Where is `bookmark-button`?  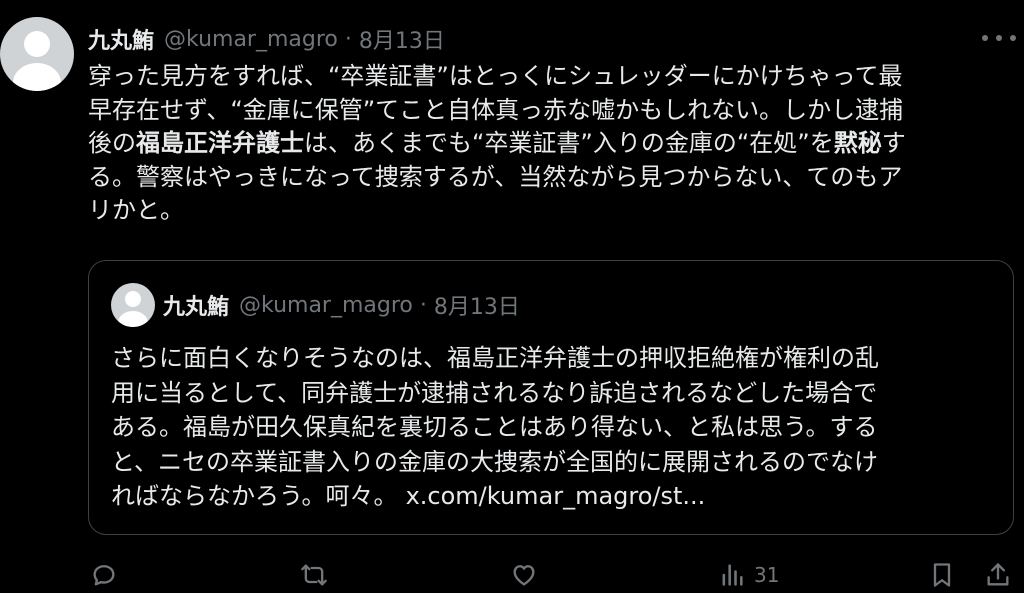 bookmark-button is located at coordinates (942, 575).